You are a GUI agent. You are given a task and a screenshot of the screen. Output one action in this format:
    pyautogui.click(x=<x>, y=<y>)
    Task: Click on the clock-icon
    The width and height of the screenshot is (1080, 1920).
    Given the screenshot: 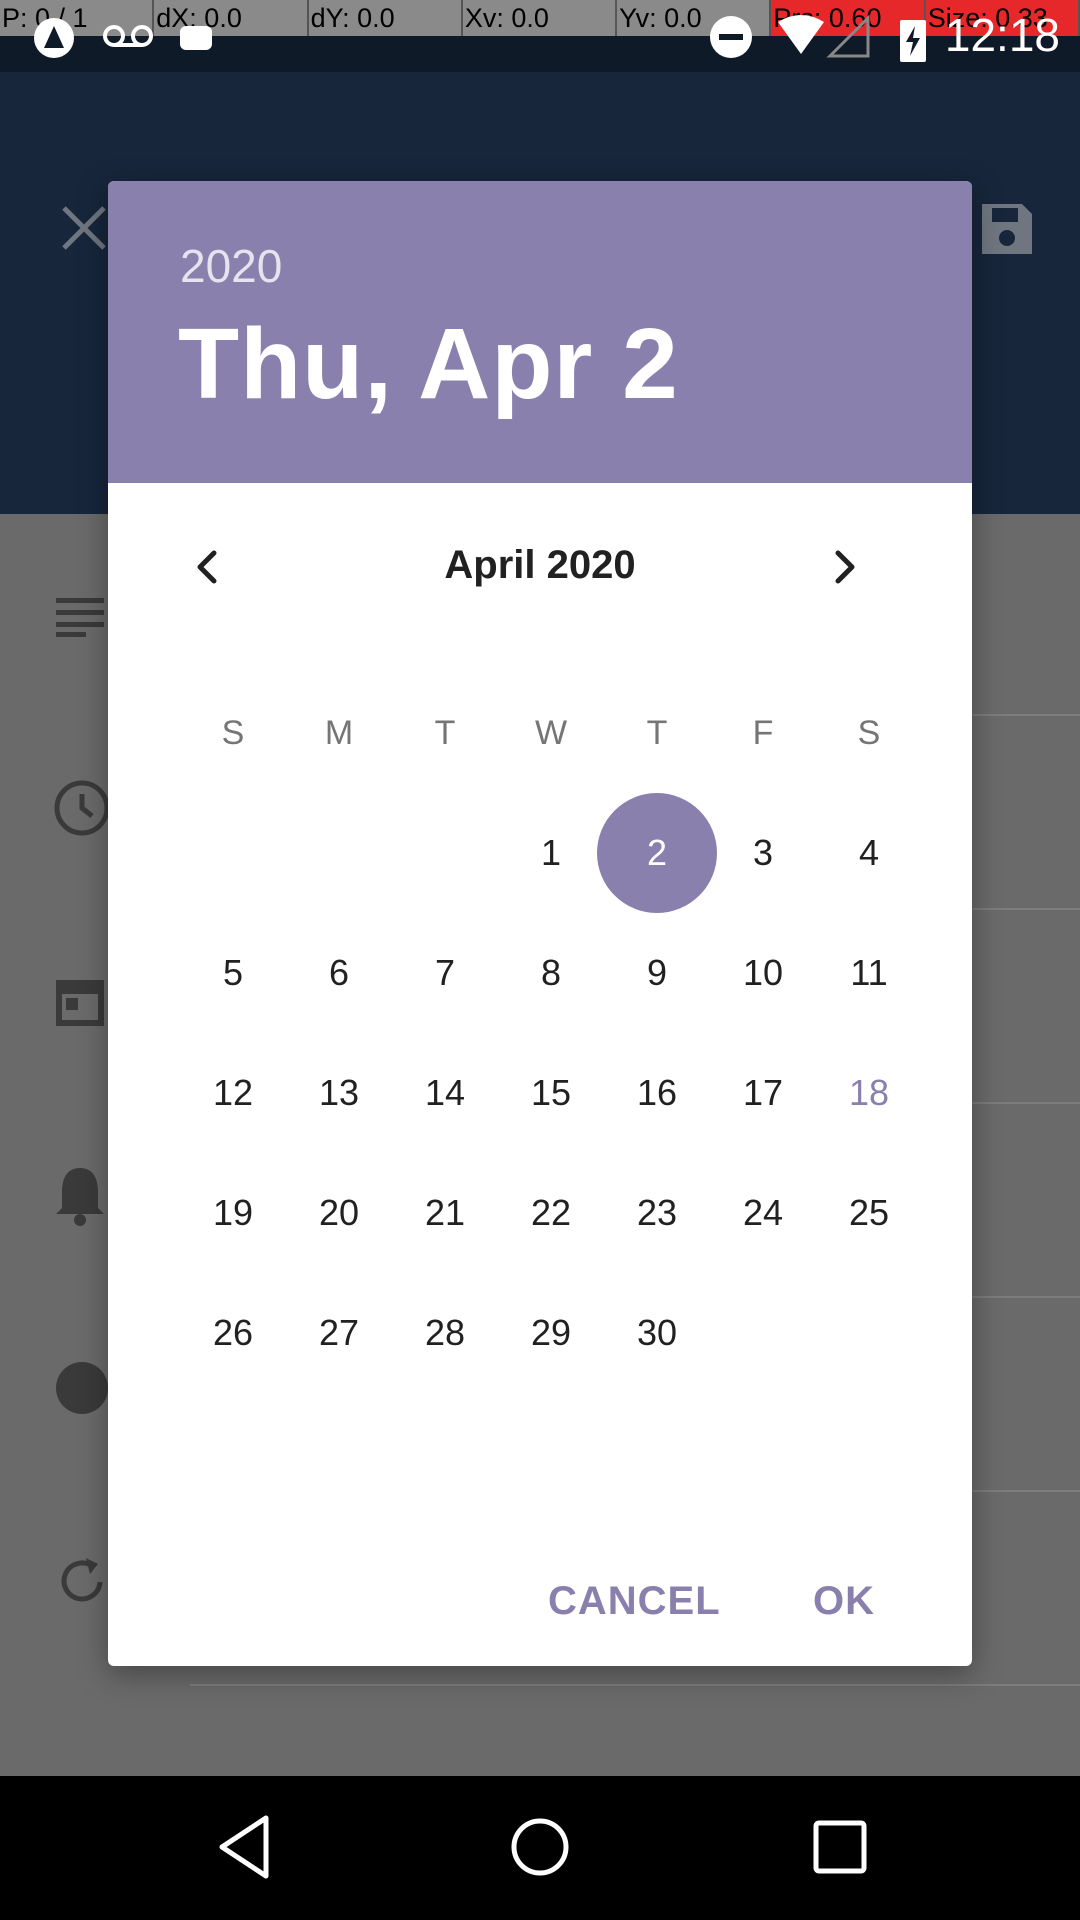 What is the action you would take?
    pyautogui.click(x=82, y=808)
    